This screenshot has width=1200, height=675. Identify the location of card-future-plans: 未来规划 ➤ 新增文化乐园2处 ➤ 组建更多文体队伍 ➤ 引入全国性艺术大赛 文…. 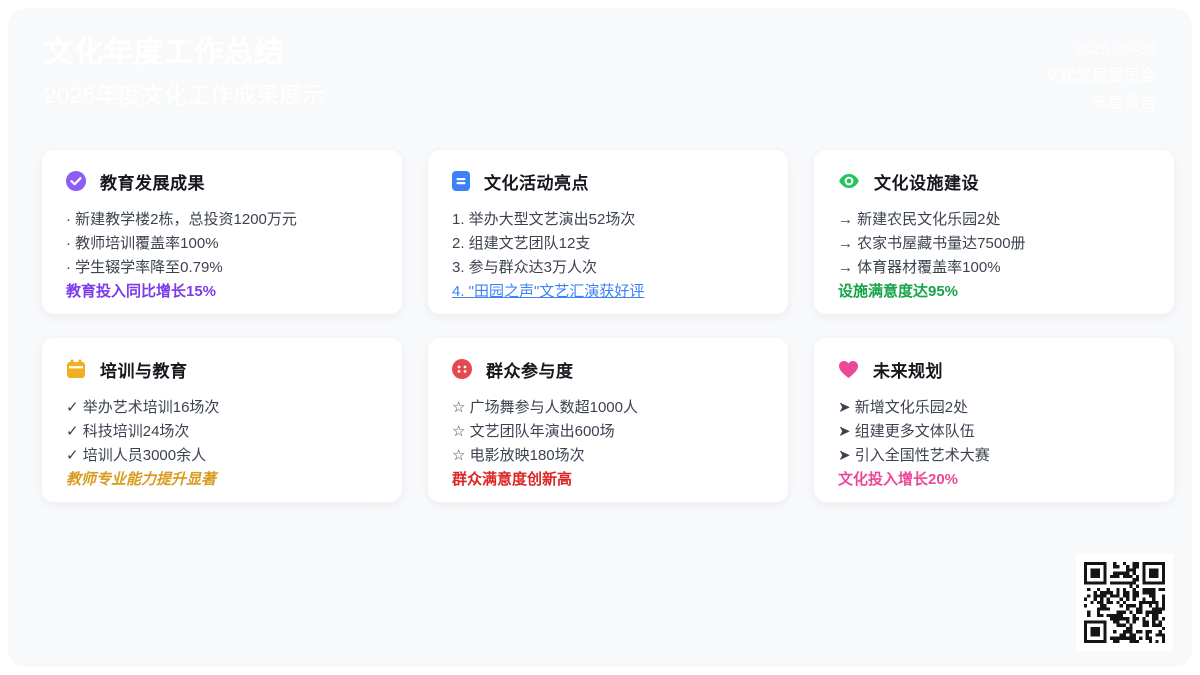
(994, 420).